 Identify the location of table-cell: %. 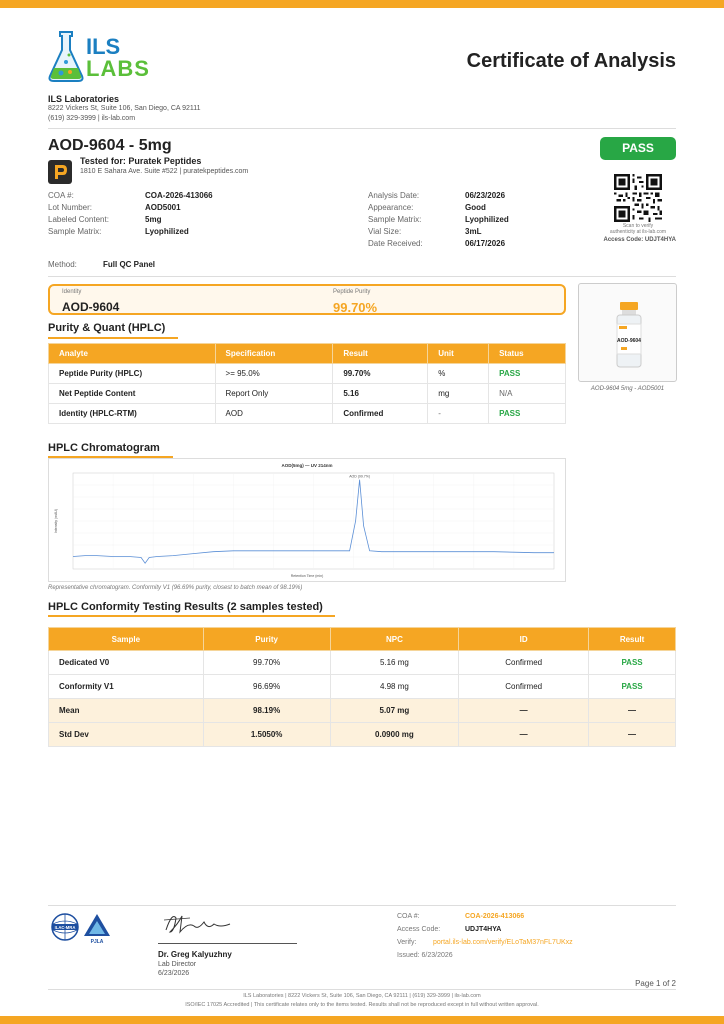
(458, 373).